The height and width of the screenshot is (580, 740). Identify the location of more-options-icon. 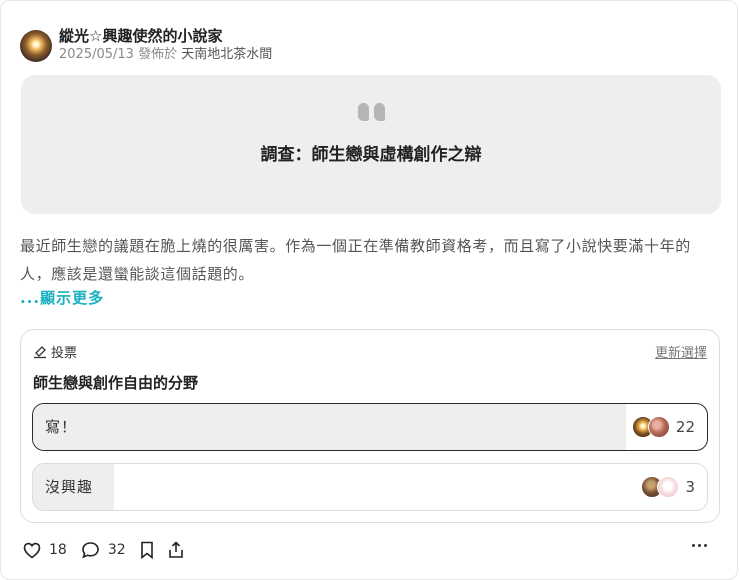
(699, 545).